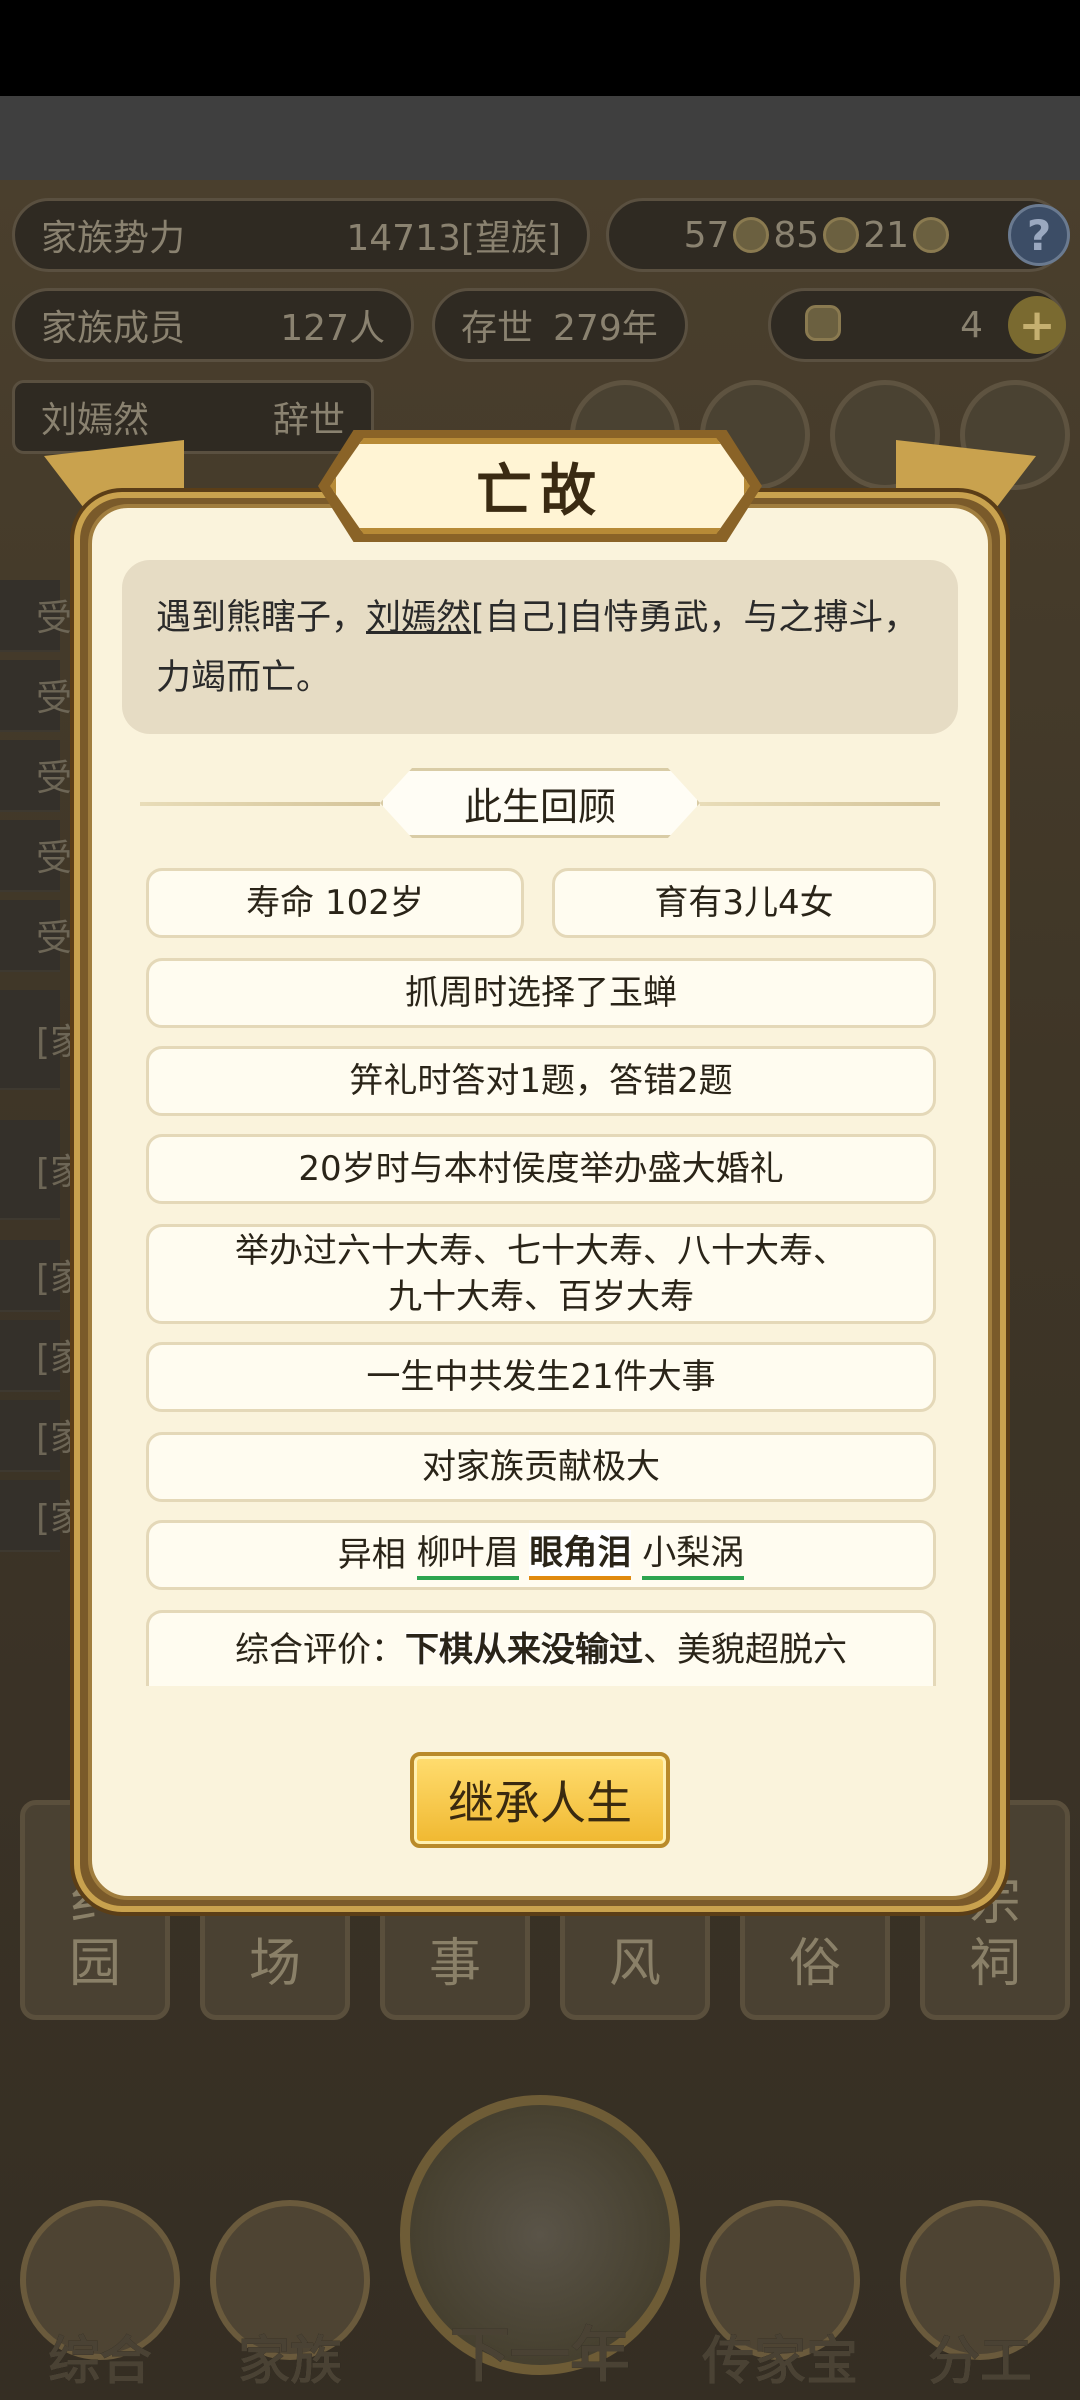  Describe the element at coordinates (541, 993) in the screenshot. I see `zhuazhou-card: 抓周时选择了玉蝉` at that location.